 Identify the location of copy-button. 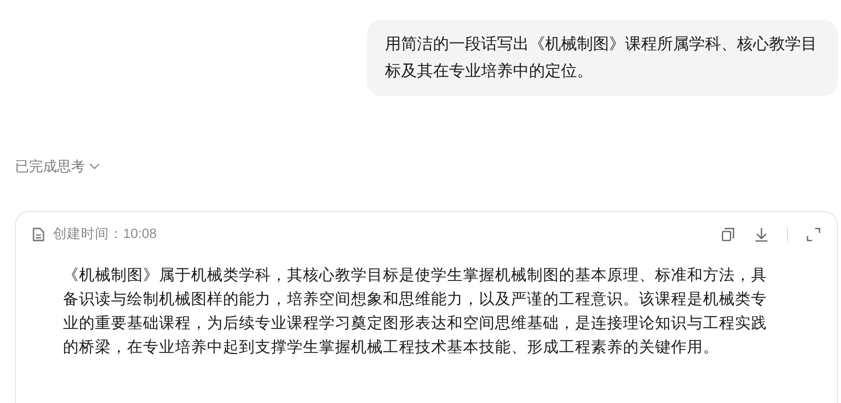
(728, 234).